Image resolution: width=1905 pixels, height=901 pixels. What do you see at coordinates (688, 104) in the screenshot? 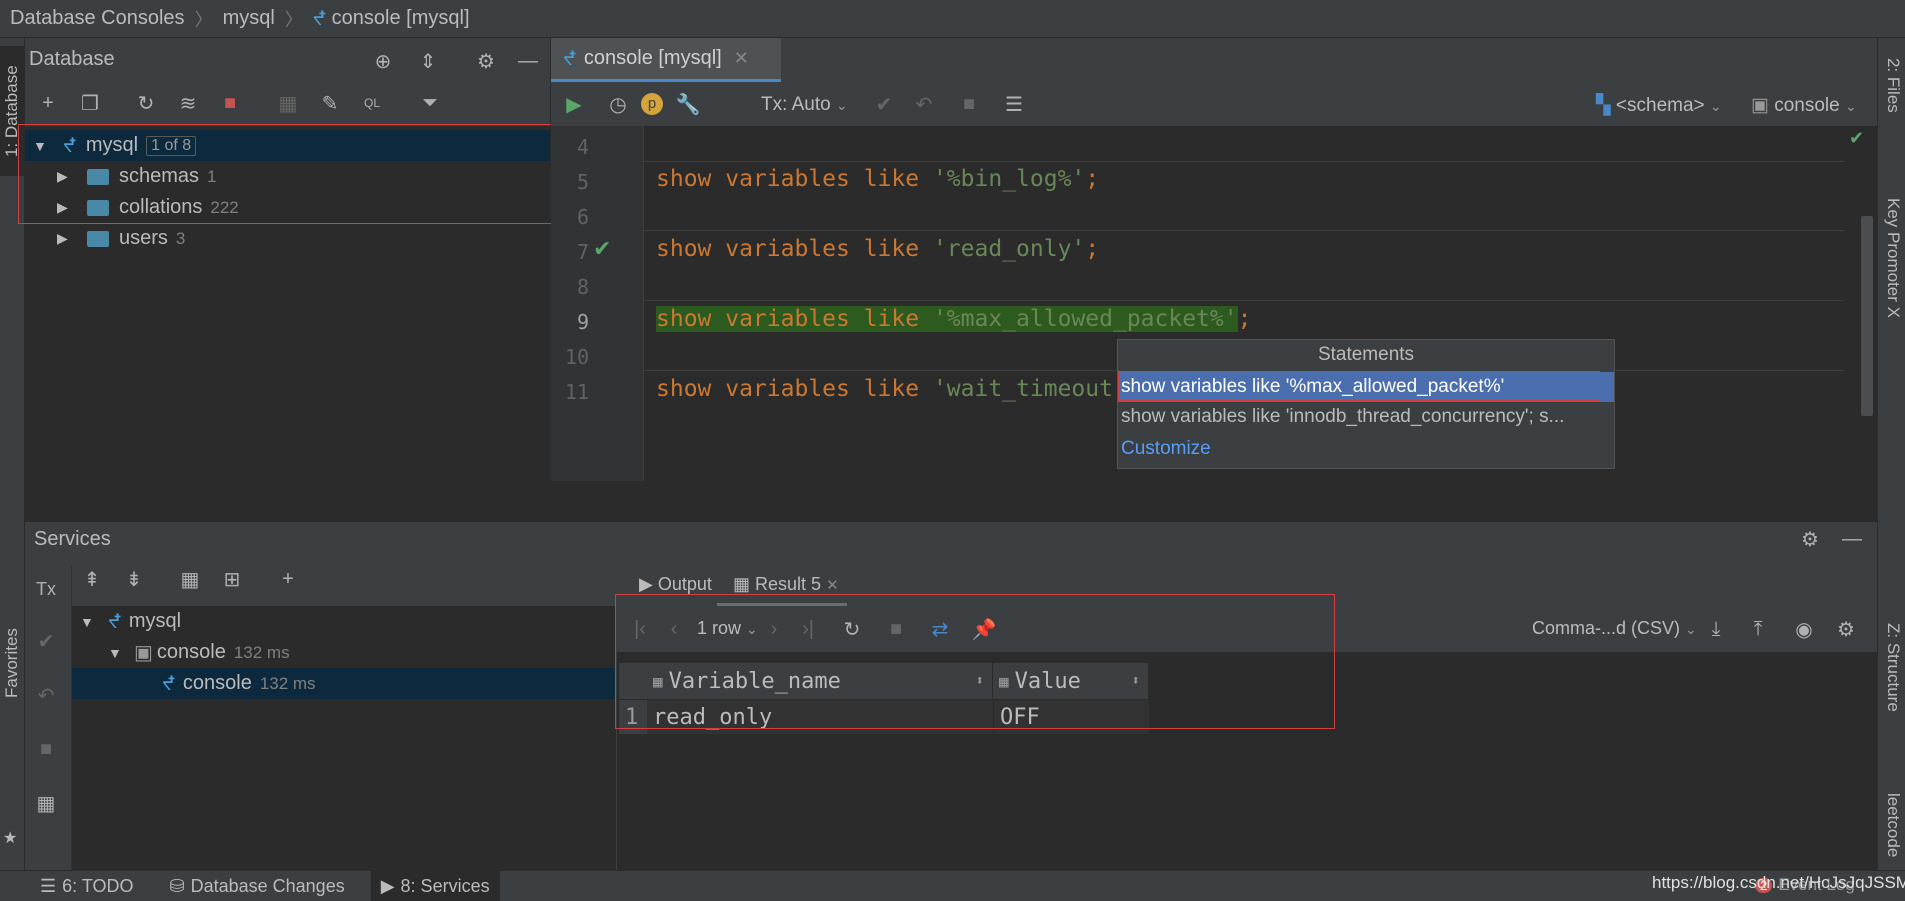
I see `wrench-icon: 🔧` at bounding box center [688, 104].